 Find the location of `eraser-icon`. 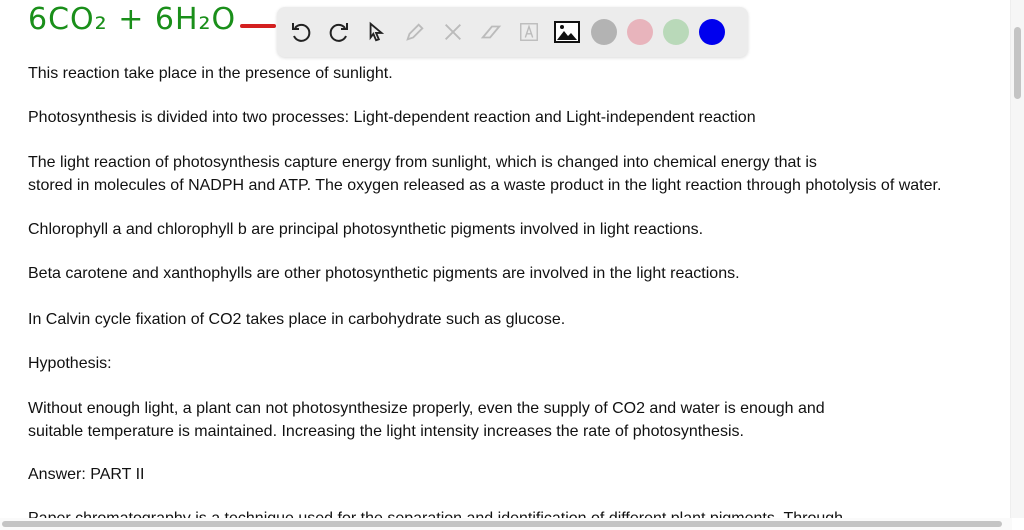

eraser-icon is located at coordinates (491, 32).